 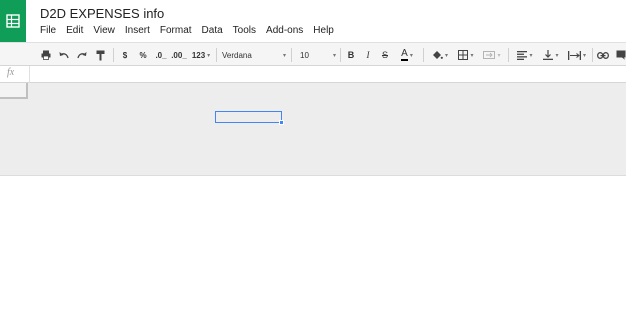 I want to click on menu-help: Help, so click(x=323, y=30).